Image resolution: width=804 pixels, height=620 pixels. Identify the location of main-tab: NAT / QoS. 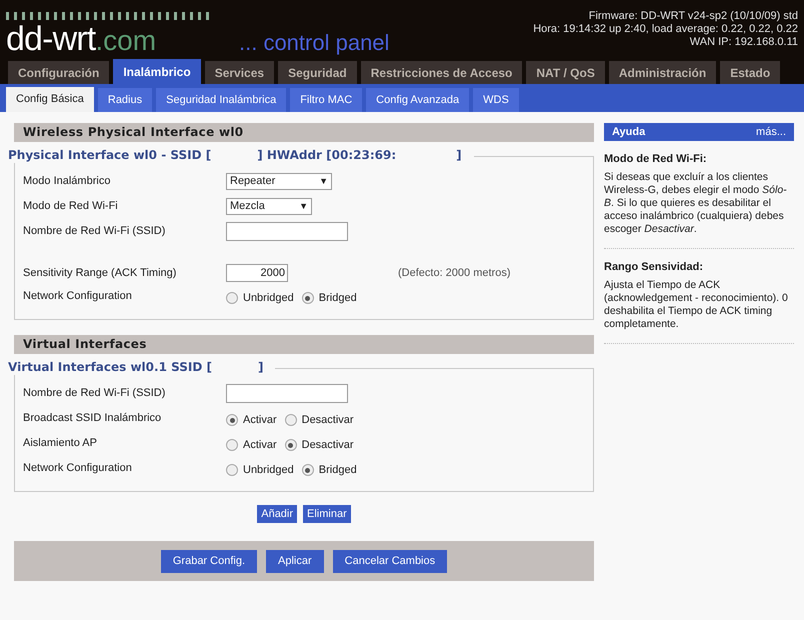
(565, 72).